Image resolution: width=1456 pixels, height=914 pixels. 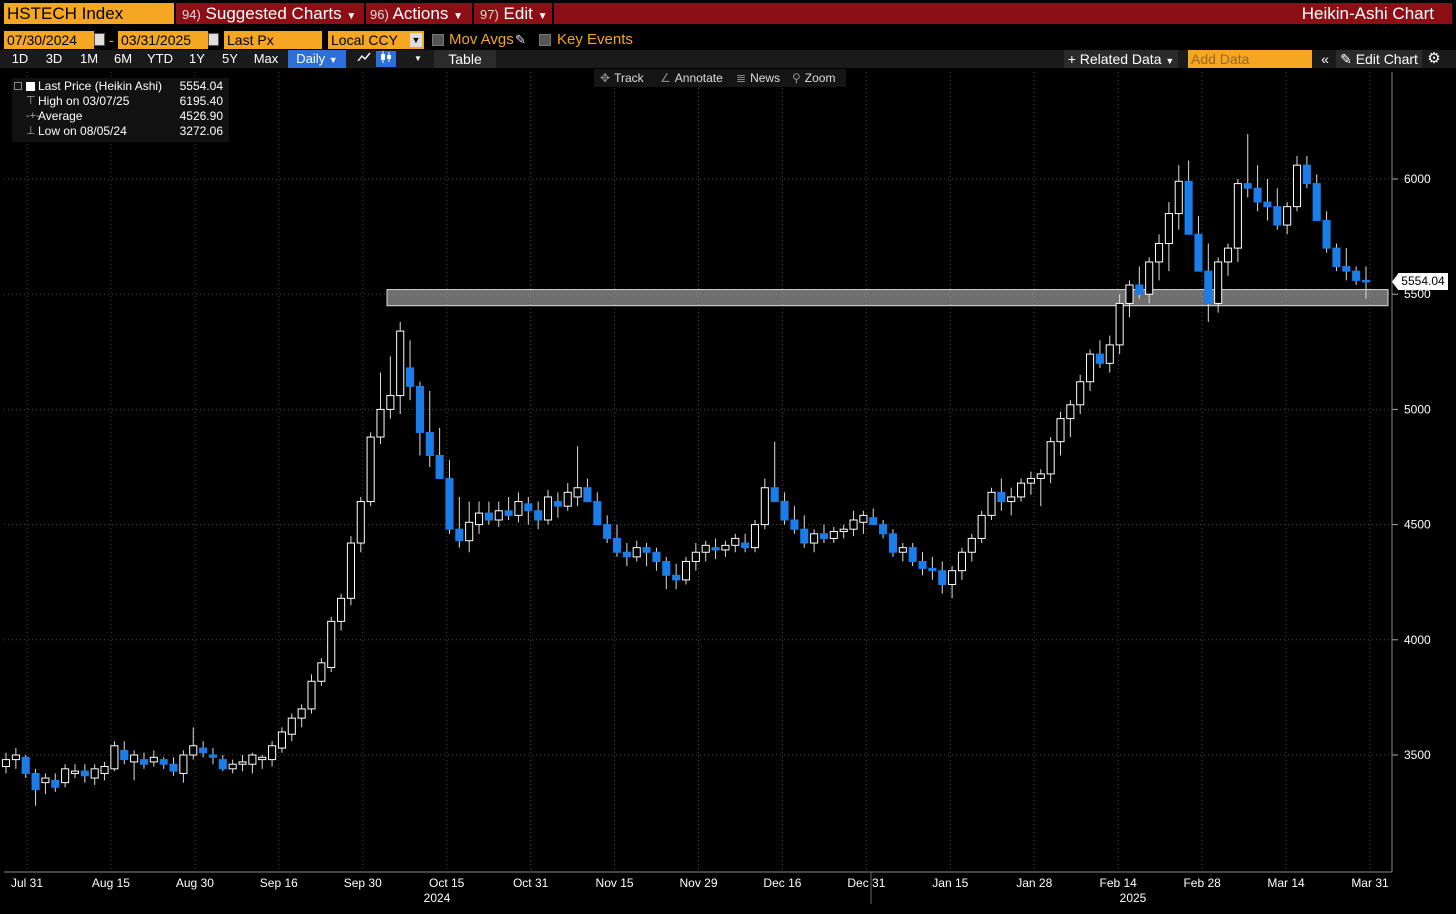 What do you see at coordinates (30, 86) in the screenshot?
I see `series-swatch` at bounding box center [30, 86].